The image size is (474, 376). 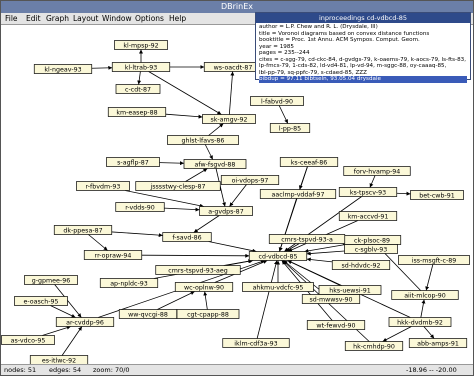 What do you see at coordinates (63, 69) in the screenshot?
I see `graph-node: kl-ngeav-93` at bounding box center [63, 69].